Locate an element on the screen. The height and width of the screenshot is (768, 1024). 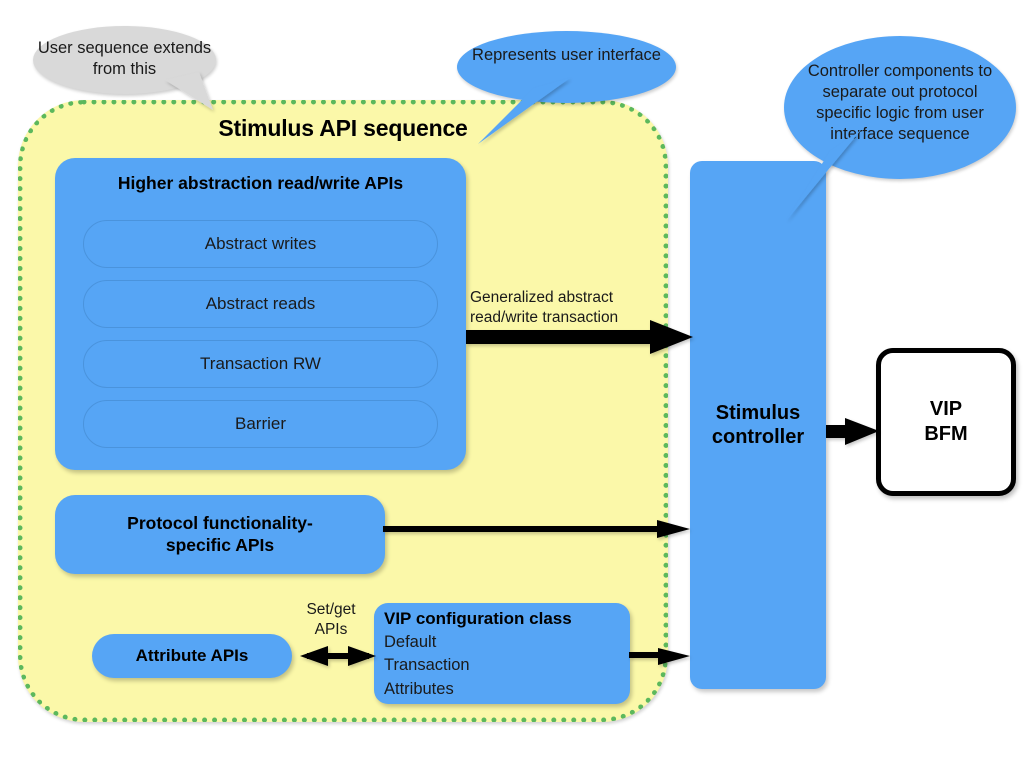
api-pill-barrier: Barrier is located at coordinates (260, 424).